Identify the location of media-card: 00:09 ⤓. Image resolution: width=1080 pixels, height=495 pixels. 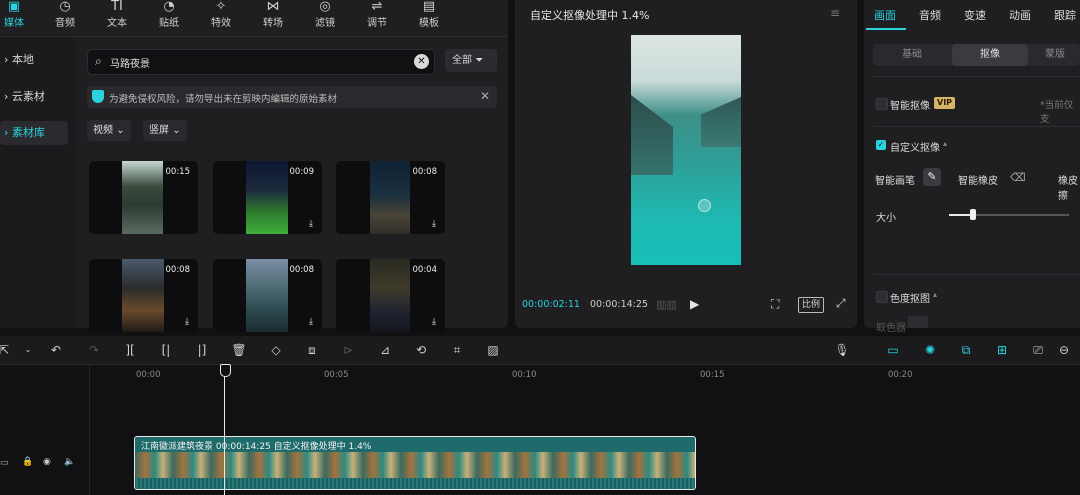
(267, 197).